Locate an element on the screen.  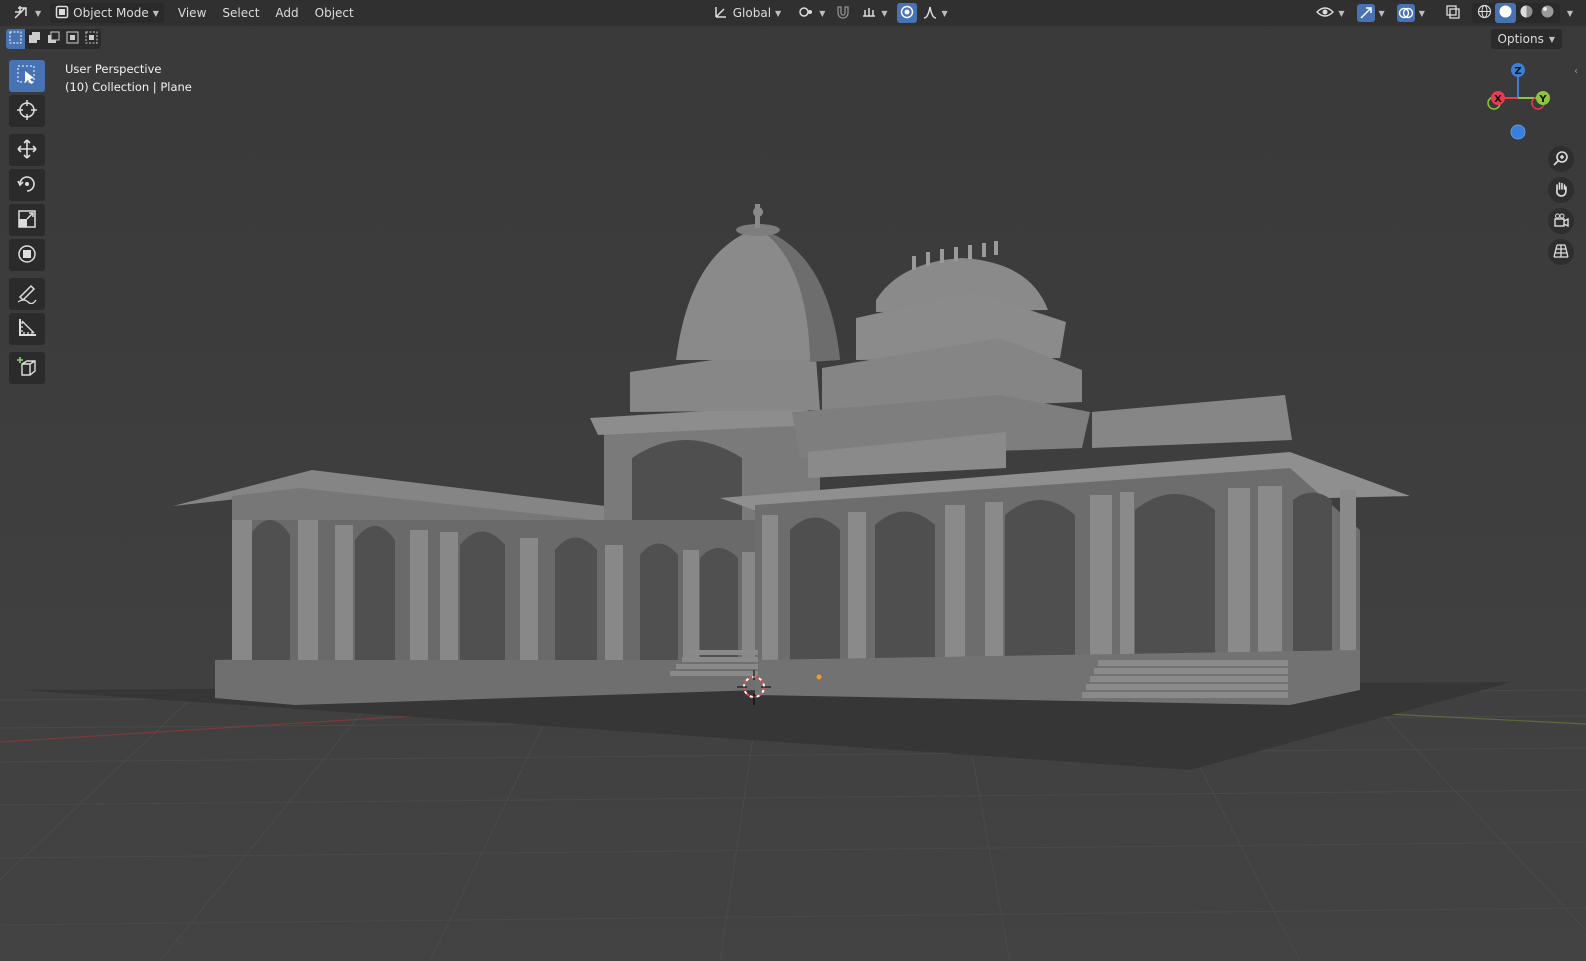
pivot-point-icon is located at coordinates (806, 13).